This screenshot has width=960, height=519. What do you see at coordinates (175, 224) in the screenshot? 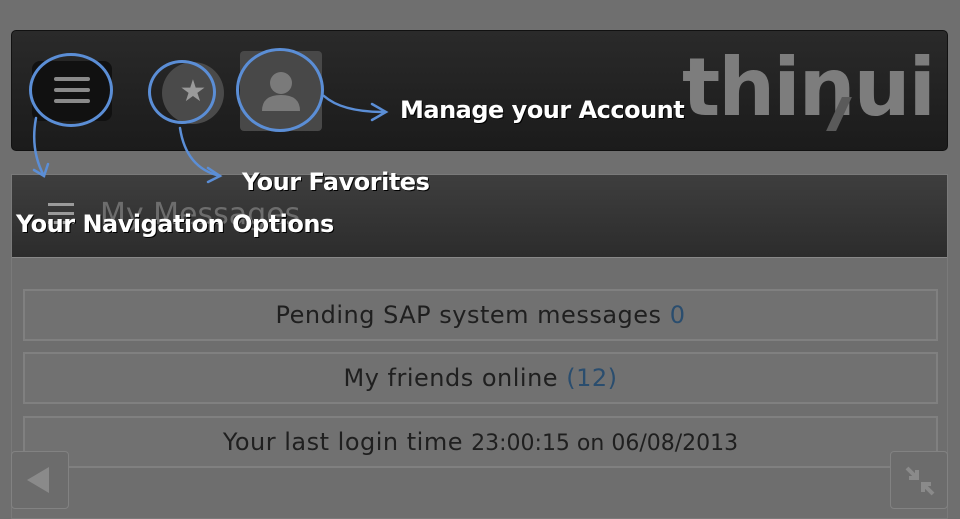
I see `annotation-navigation: Your Navigation Options` at bounding box center [175, 224].